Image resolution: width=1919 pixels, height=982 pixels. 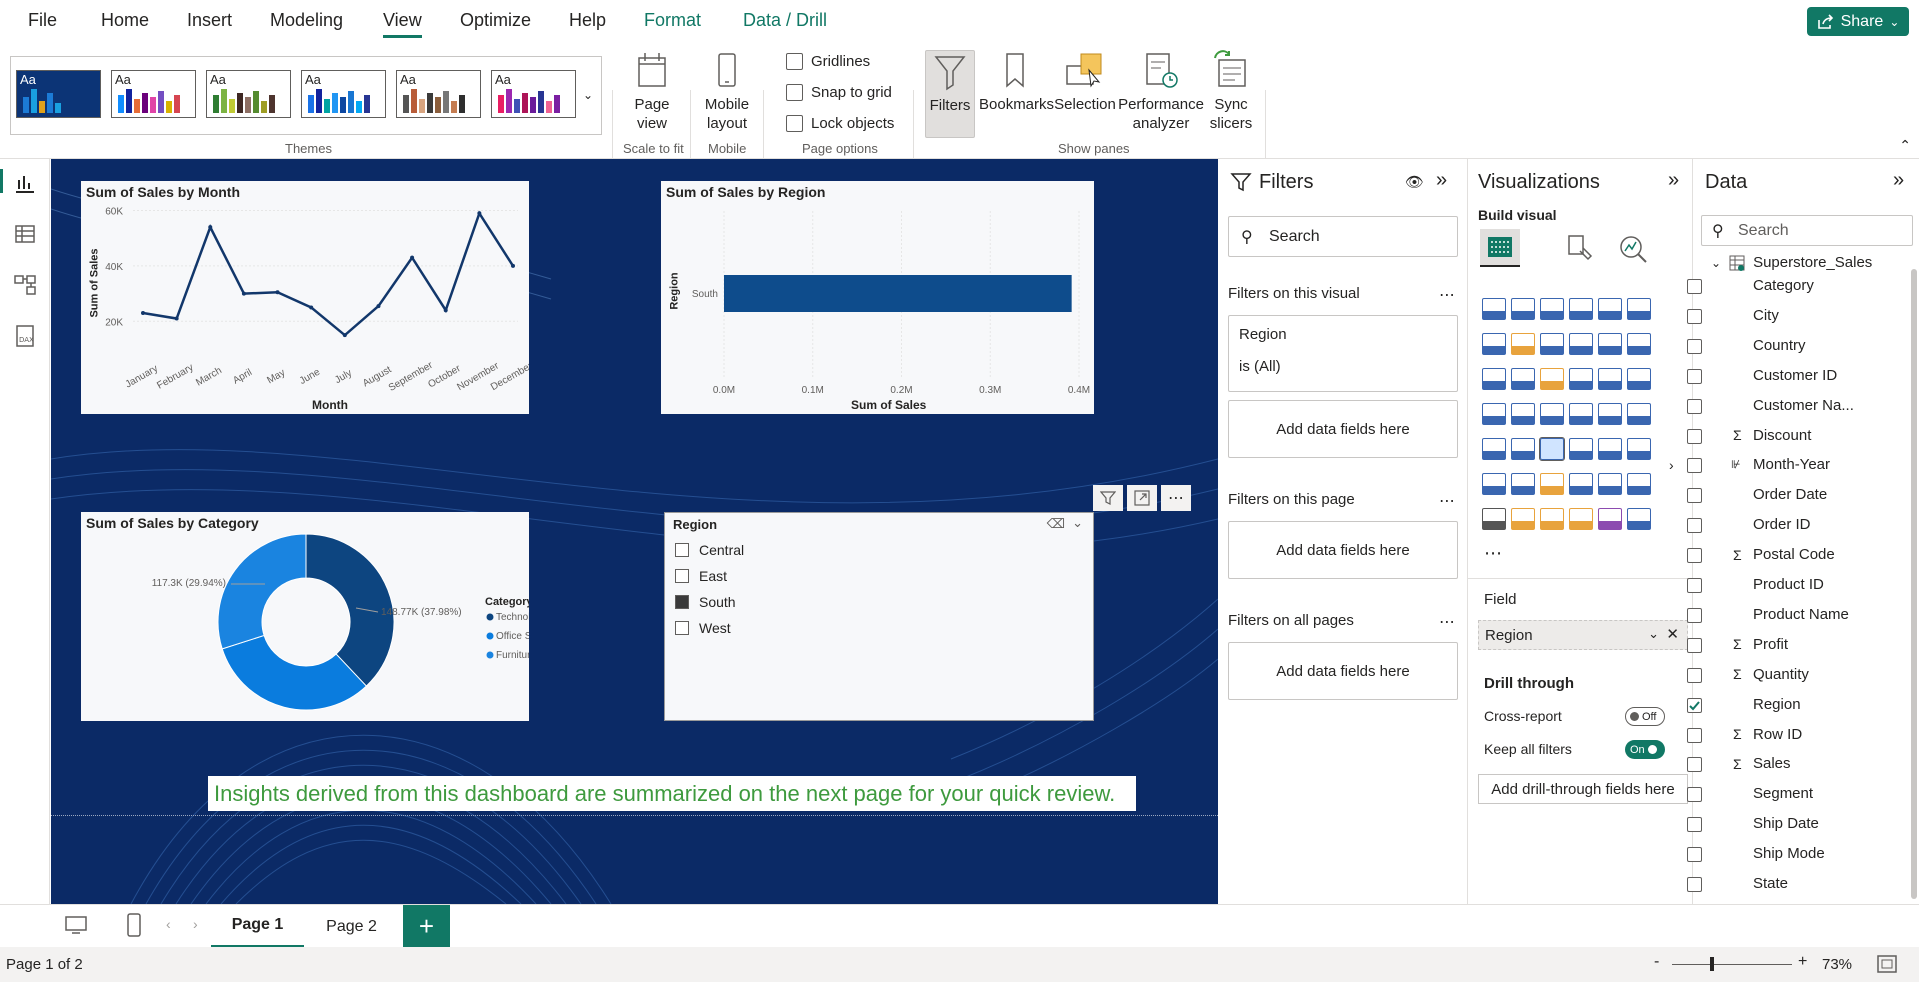 I want to click on region-slicer-visual: Region ⌫ ⌄ Central East South West, so click(x=879, y=616).